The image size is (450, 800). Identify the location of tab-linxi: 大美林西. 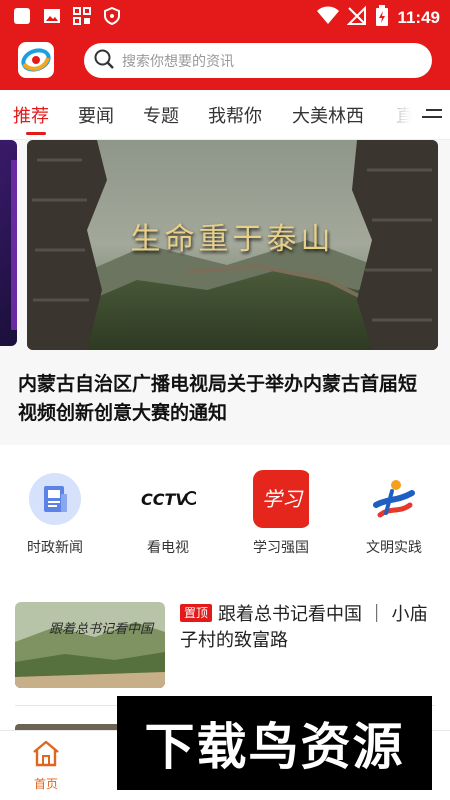
(328, 115).